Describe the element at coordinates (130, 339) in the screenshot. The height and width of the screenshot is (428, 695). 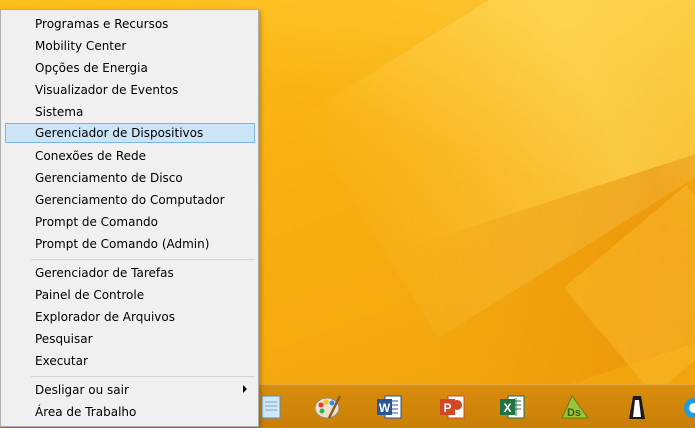
I see `menu-item-search: Pesquisar` at that location.